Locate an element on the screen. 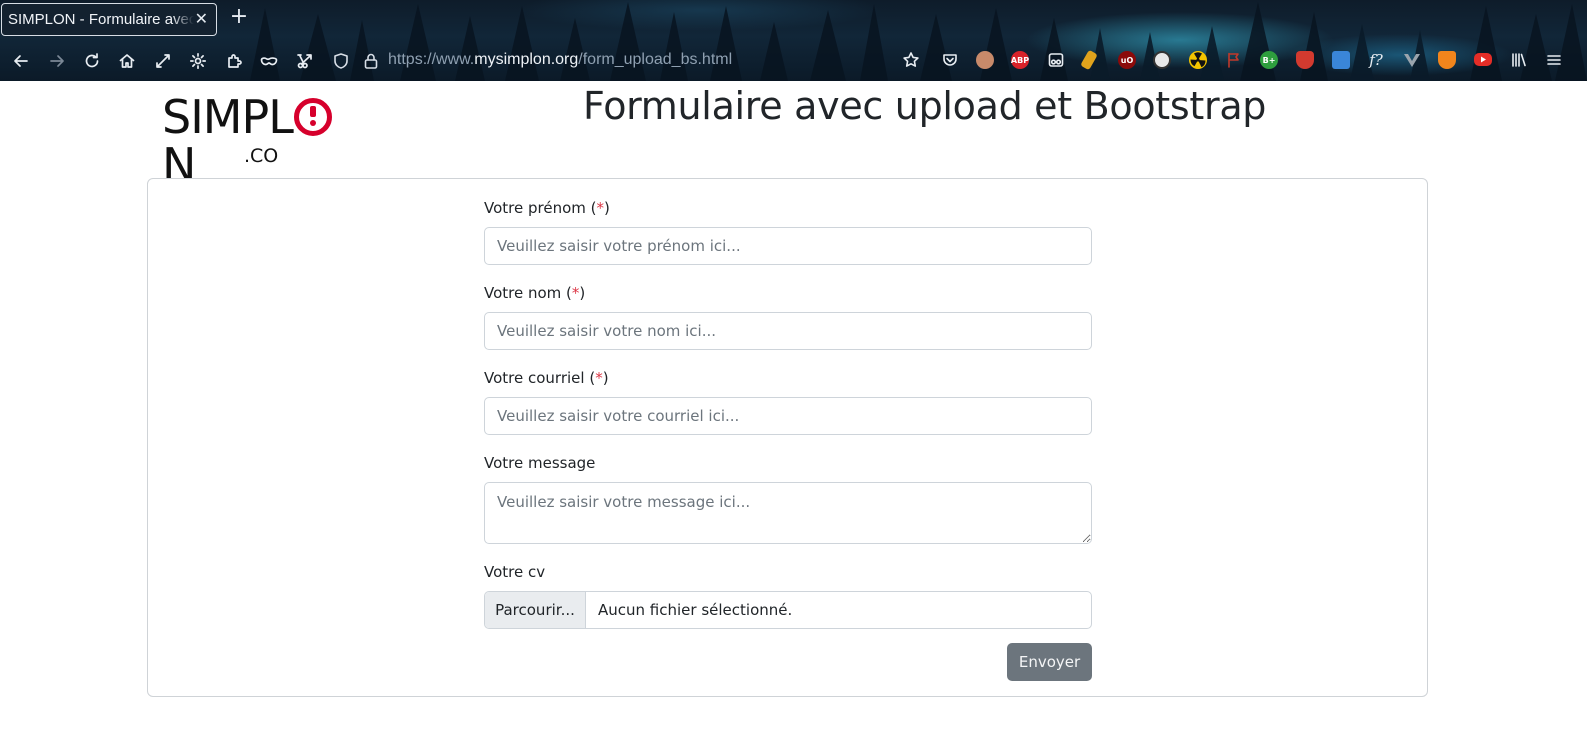 This screenshot has width=1587, height=741. submit-button: Envoyer is located at coordinates (1049, 662).